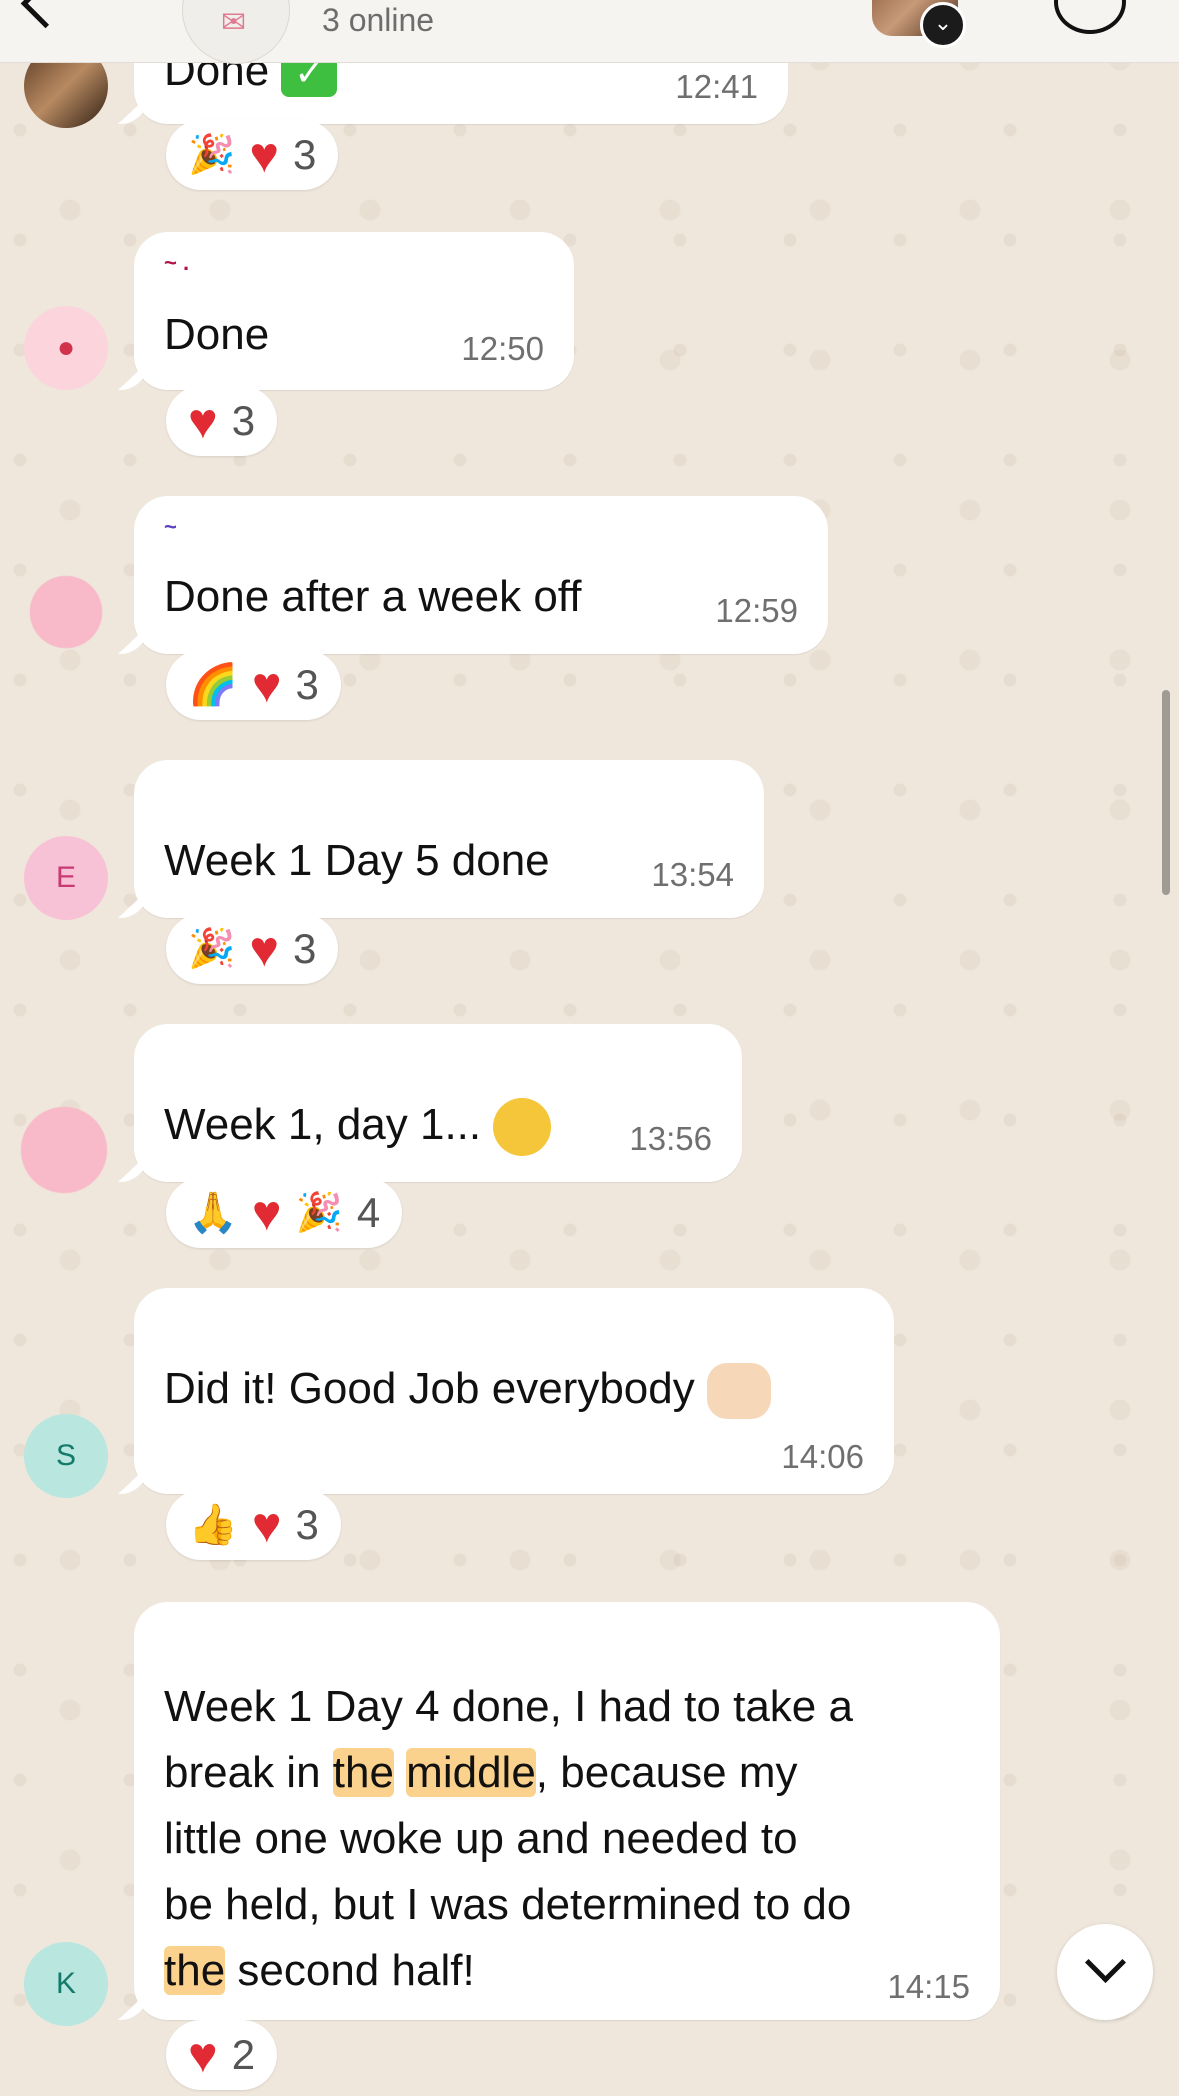  What do you see at coordinates (319, 1970) in the screenshot?
I see `message-text-line: the second half!` at bounding box center [319, 1970].